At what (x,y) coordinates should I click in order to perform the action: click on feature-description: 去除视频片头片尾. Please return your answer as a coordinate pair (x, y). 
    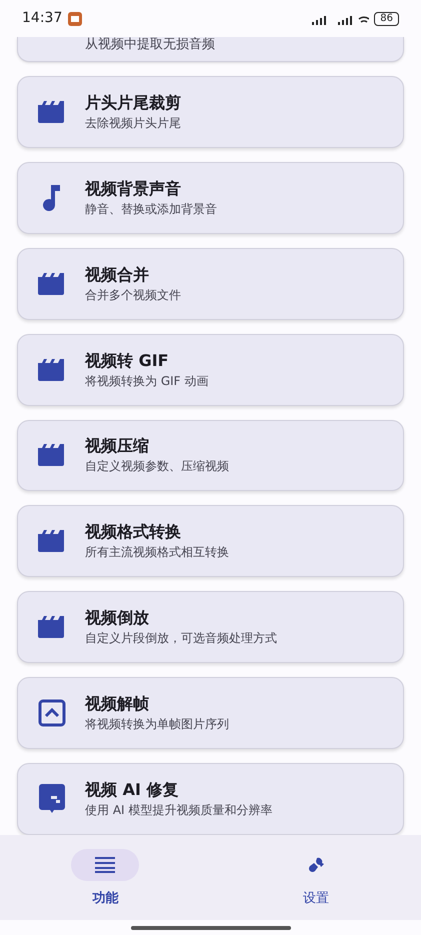
    Looking at the image, I should click on (133, 122).